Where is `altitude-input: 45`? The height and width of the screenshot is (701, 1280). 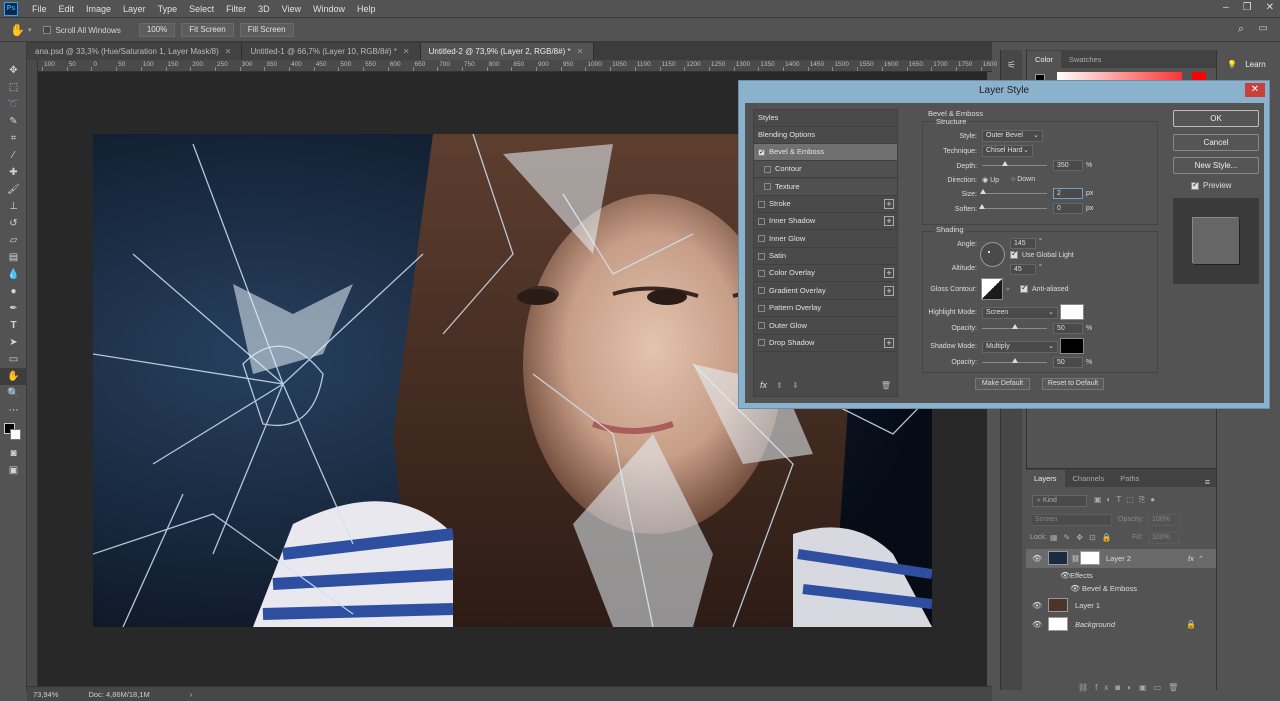 altitude-input: 45 is located at coordinates (1023, 269).